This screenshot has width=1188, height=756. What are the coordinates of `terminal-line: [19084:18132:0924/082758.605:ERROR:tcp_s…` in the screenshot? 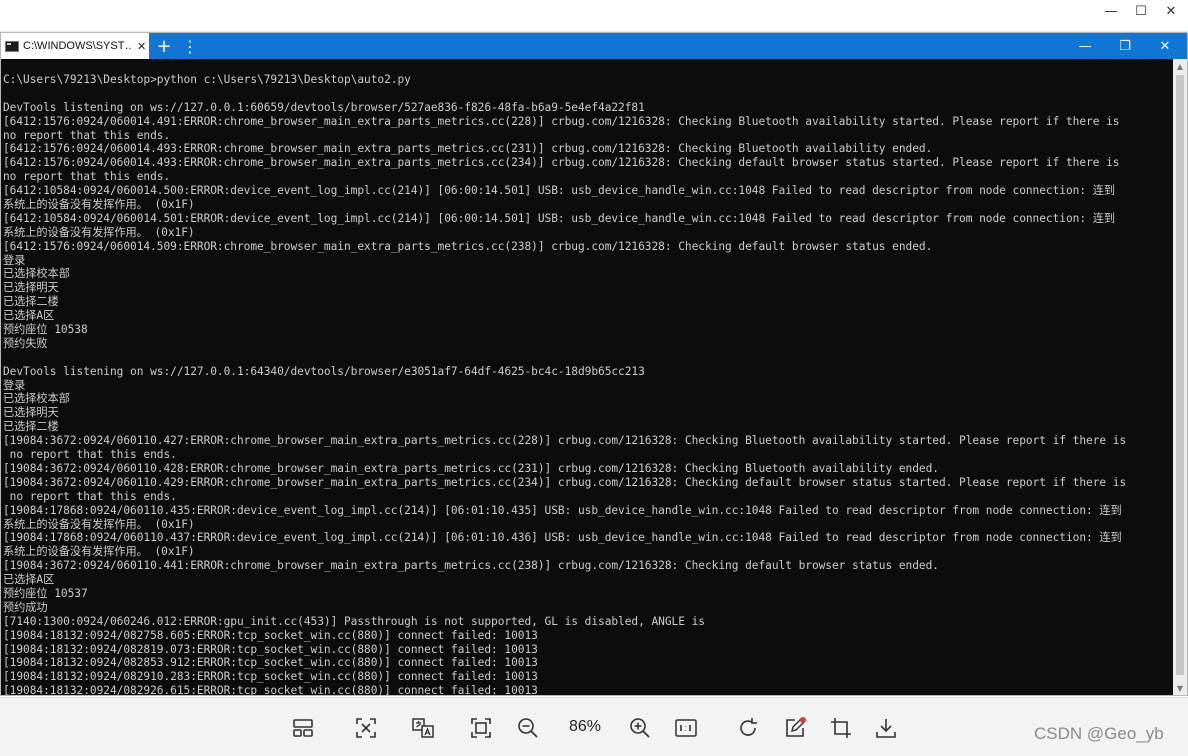 It's located at (270, 635).